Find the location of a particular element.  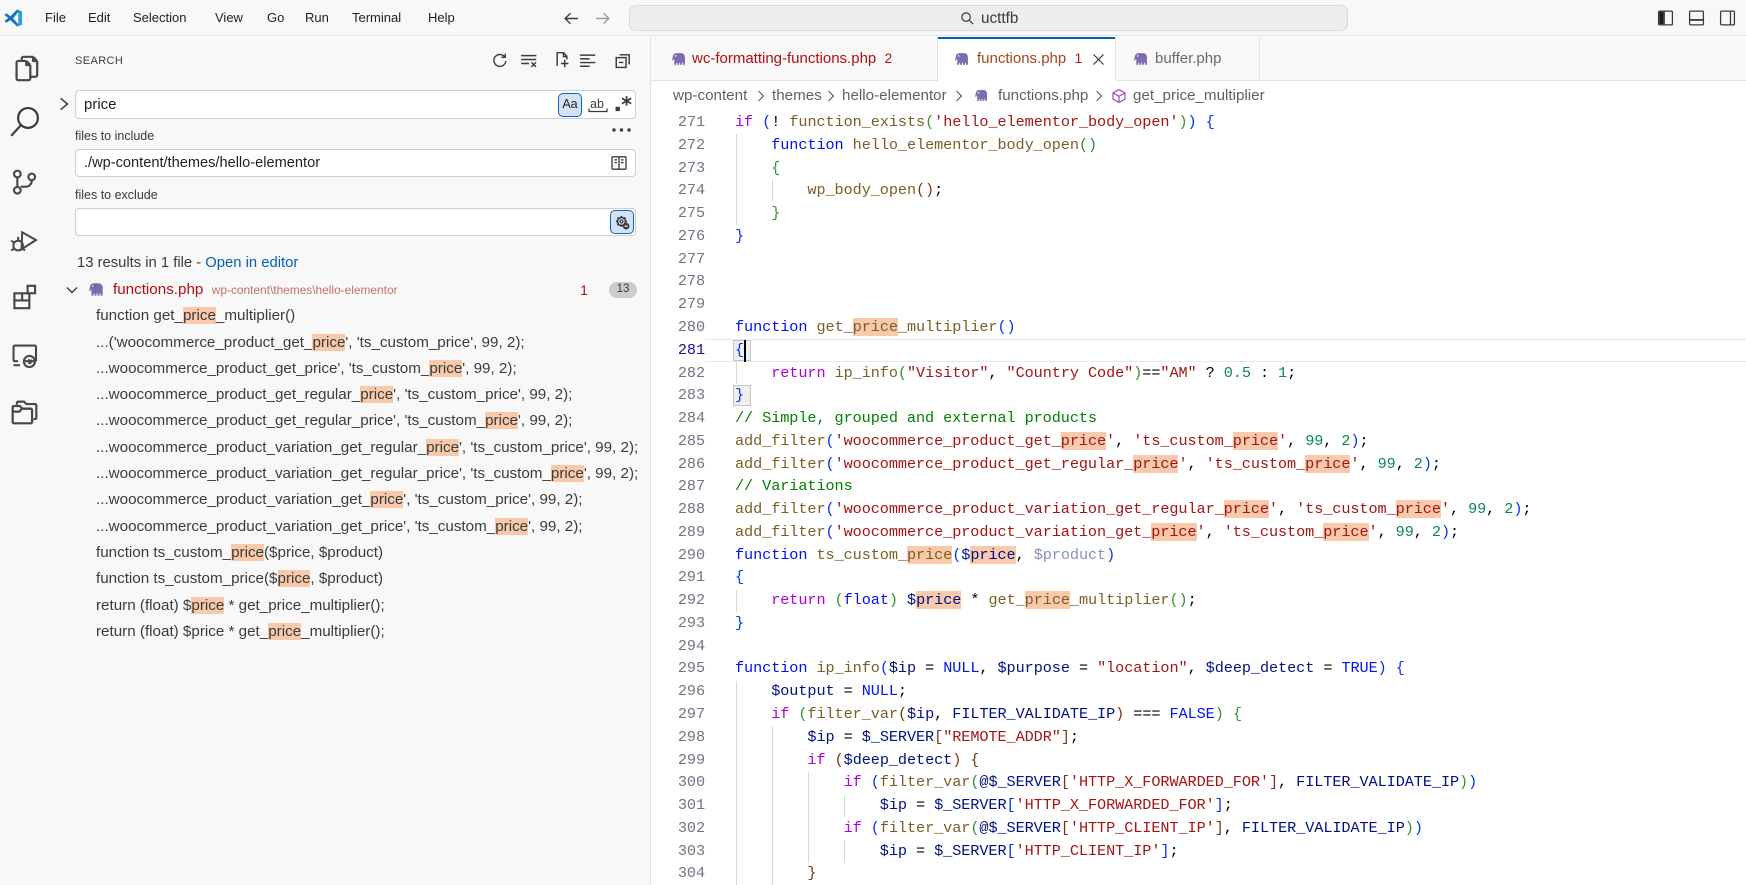

svg-text: ab is located at coordinates (597, 104).